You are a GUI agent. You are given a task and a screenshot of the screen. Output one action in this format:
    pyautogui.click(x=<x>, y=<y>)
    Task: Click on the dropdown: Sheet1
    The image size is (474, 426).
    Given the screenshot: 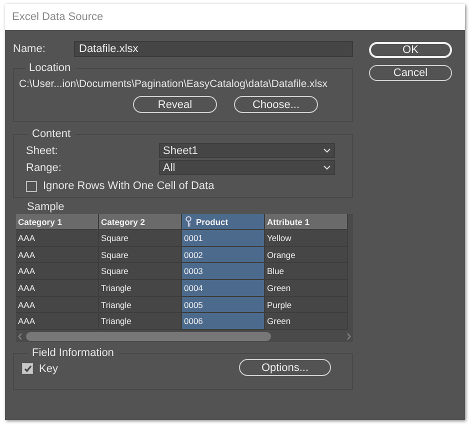 What is the action you would take?
    pyautogui.click(x=247, y=150)
    